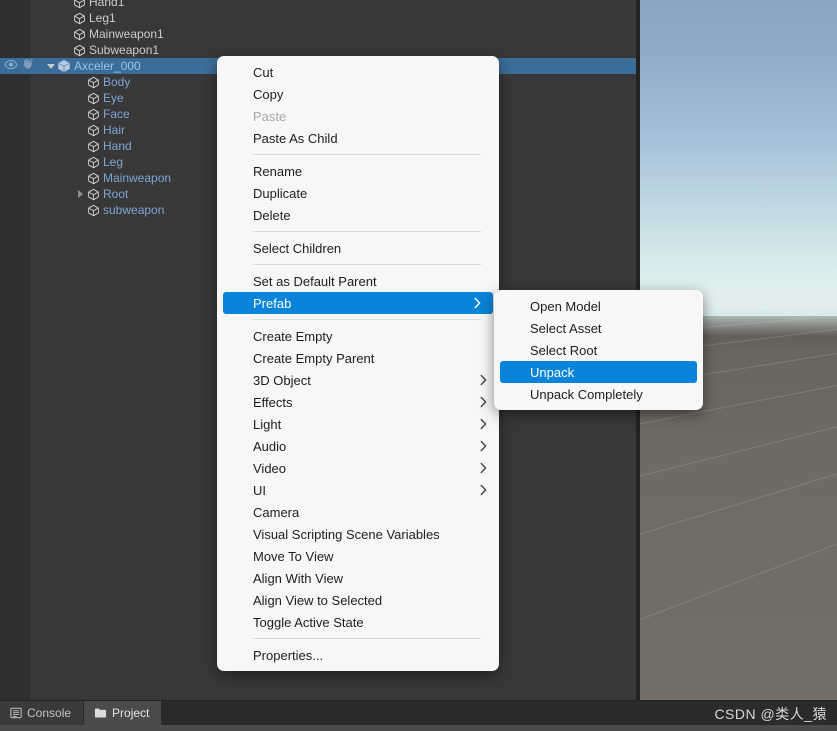  I want to click on hierarchy-row-label: Hair, so click(114, 130).